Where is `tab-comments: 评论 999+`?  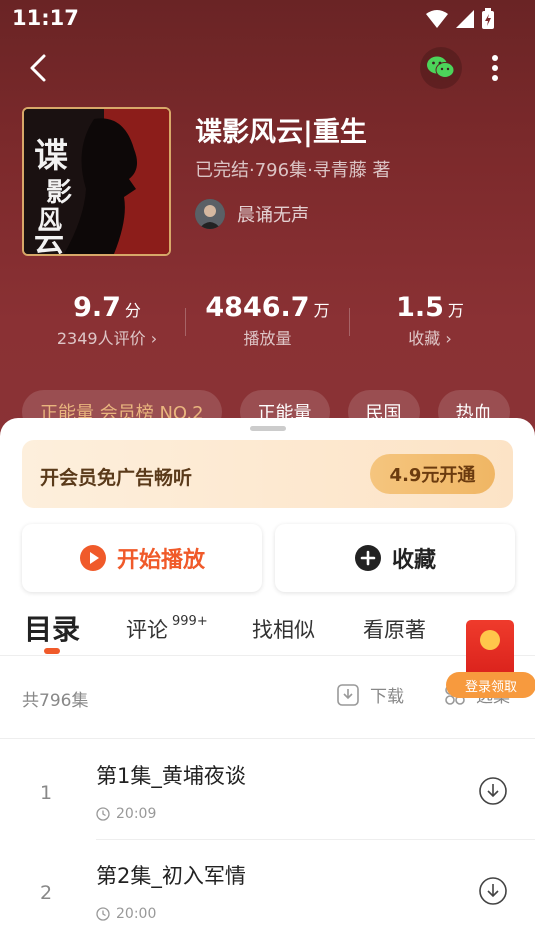
tab-comments: 评论 999+ is located at coordinates (167, 629).